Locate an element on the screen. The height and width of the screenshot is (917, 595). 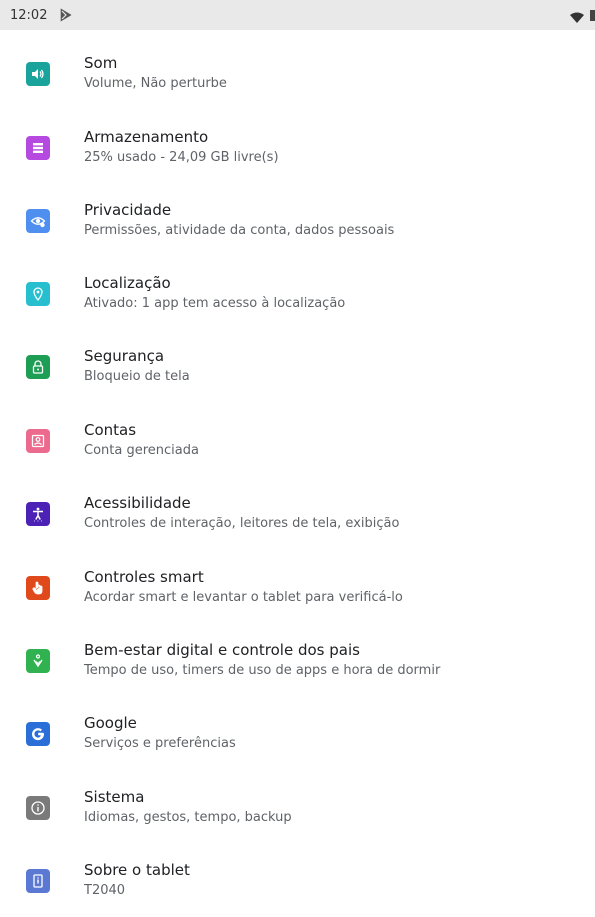
settings-item-about-tablet: Sobre o tablet T2040 is located at coordinates (297, 887).